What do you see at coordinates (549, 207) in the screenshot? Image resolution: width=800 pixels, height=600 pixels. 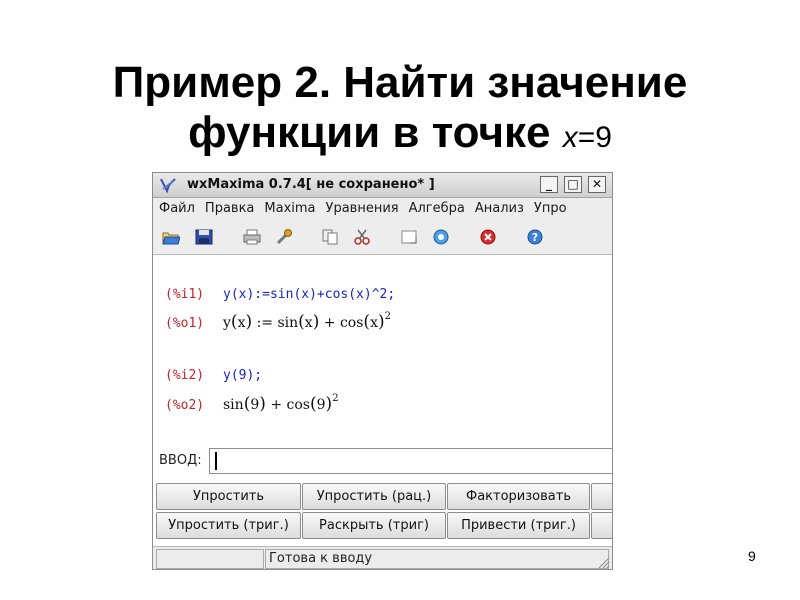 I see `menu-simplify: Упро` at bounding box center [549, 207].